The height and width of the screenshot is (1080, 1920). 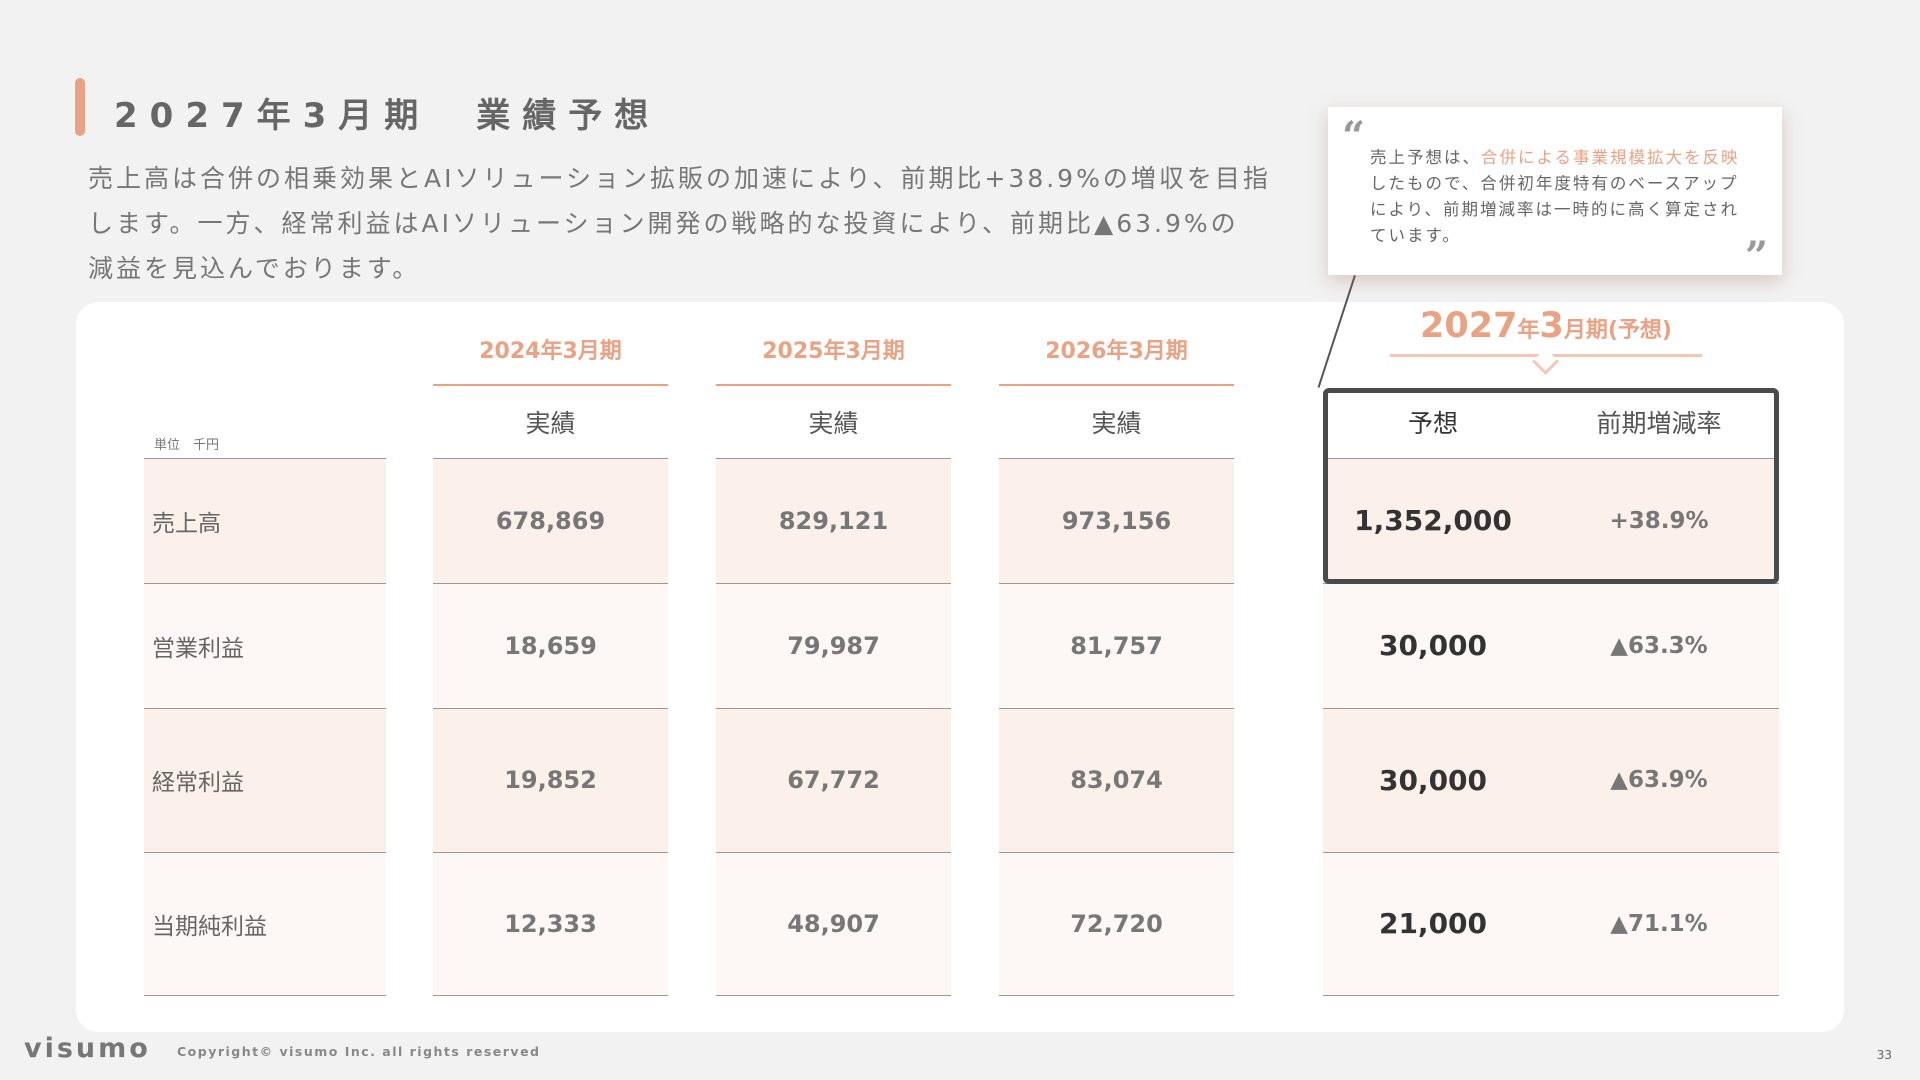 I want to click on value-cell: 19,852, so click(x=550, y=780).